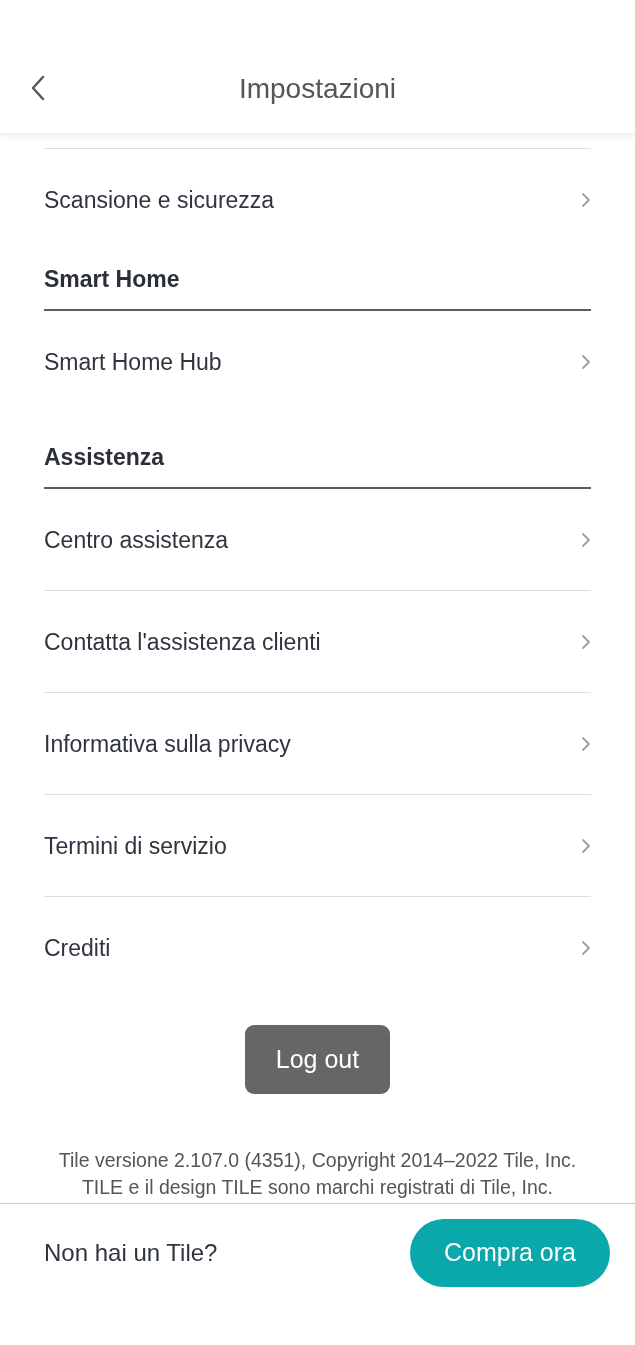 The image size is (635, 1345). Describe the element at coordinates (131, 1253) in the screenshot. I see `promo-text: Non hai un Tile?` at that location.